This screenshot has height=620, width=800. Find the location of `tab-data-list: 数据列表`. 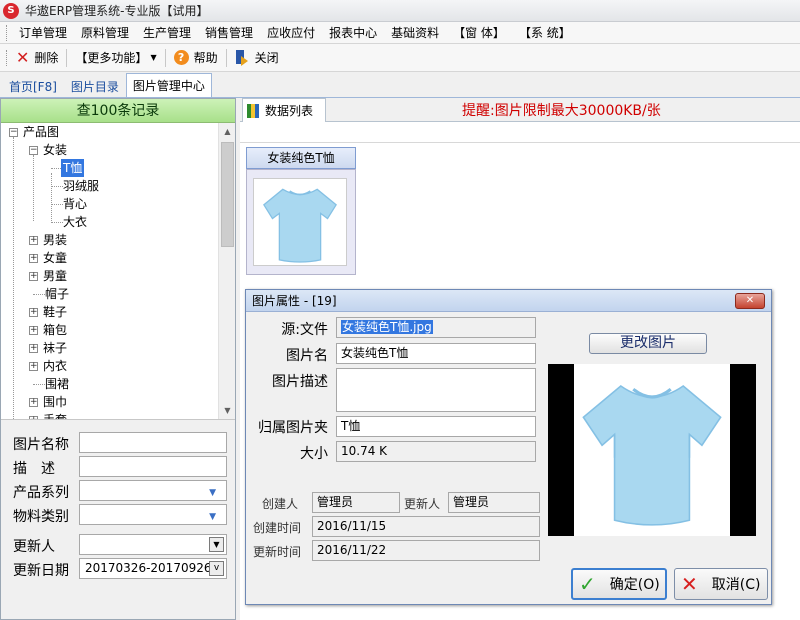

tab-data-list: 数据列表 is located at coordinates (284, 110).